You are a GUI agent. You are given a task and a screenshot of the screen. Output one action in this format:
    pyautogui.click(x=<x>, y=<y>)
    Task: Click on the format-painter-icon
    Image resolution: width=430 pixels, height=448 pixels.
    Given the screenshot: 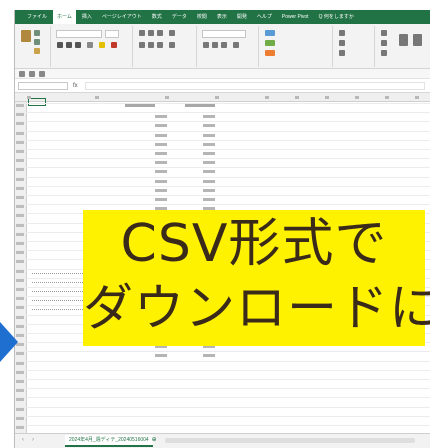 What is the action you would take?
    pyautogui.click(x=37, y=51)
    